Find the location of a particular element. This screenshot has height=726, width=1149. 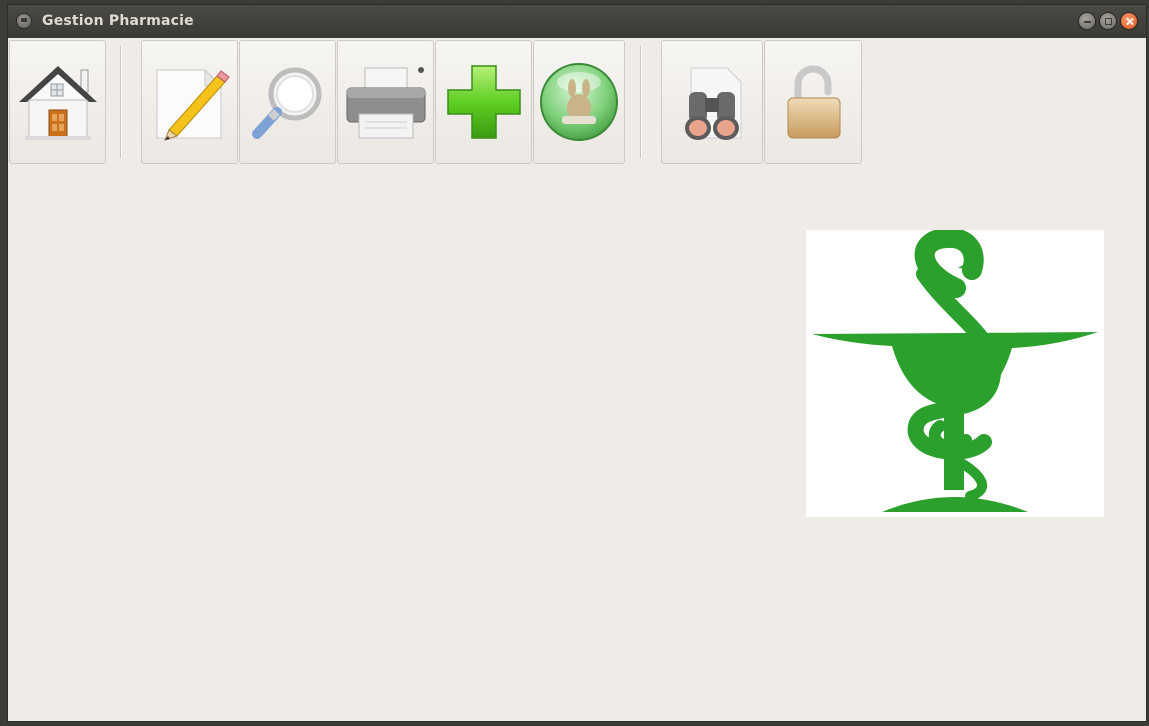

find-button is located at coordinates (712, 102).